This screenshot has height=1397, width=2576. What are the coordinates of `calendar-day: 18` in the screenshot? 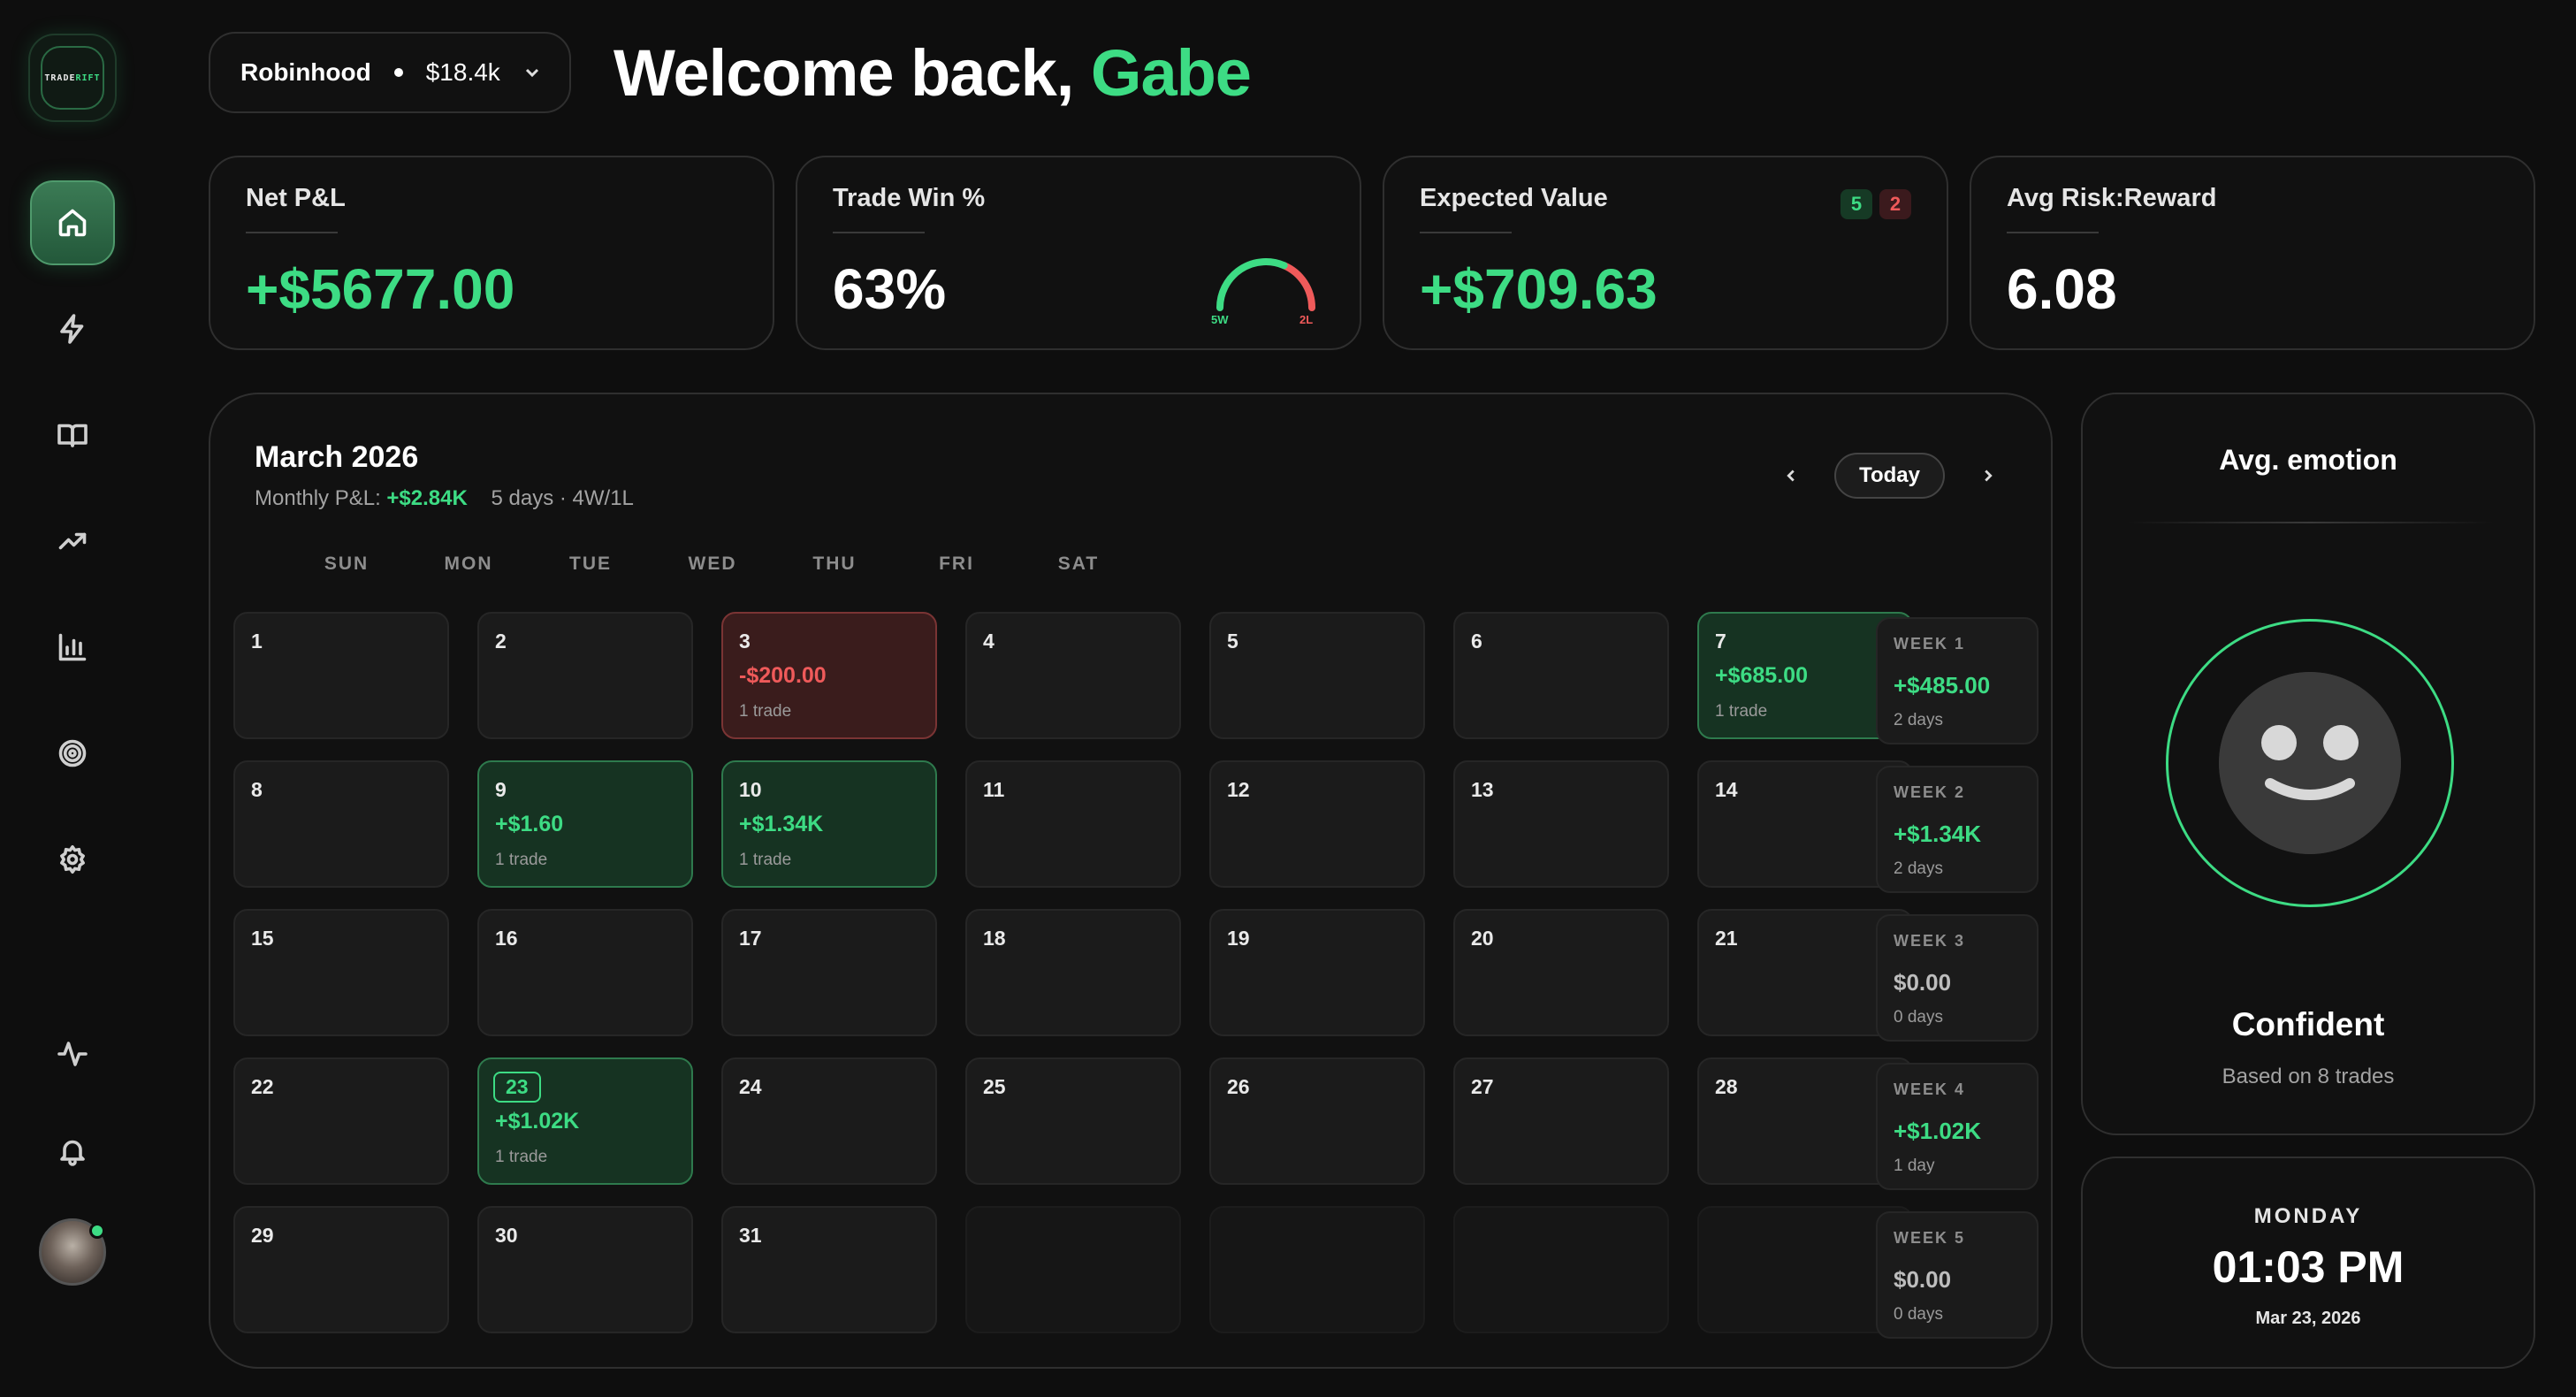 It's located at (1073, 972).